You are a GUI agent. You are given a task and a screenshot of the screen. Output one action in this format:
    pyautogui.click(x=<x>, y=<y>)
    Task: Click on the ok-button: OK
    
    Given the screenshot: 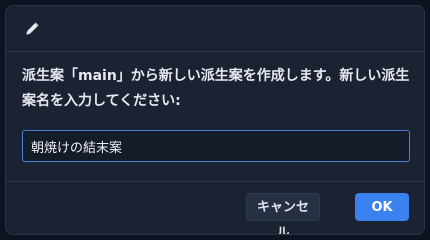 What is the action you would take?
    pyautogui.click(x=382, y=207)
    